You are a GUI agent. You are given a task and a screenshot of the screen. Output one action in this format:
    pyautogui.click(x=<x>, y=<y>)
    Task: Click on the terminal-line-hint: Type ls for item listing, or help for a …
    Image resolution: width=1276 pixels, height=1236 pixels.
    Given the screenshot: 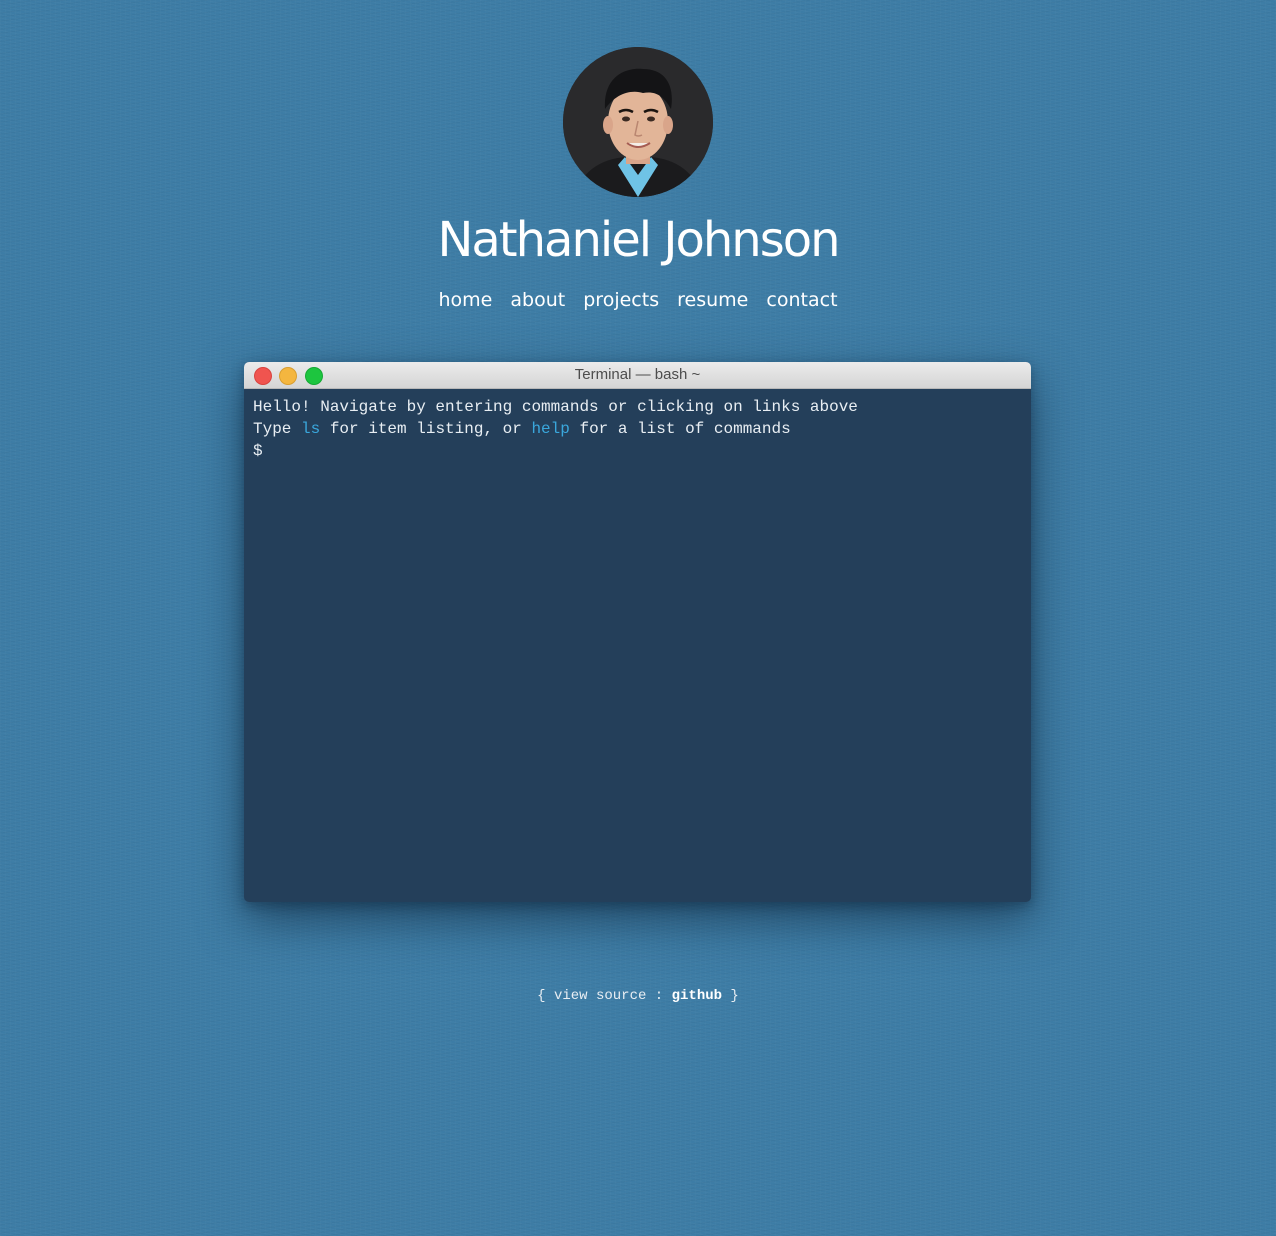 What is the action you would take?
    pyautogui.click(x=637, y=429)
    